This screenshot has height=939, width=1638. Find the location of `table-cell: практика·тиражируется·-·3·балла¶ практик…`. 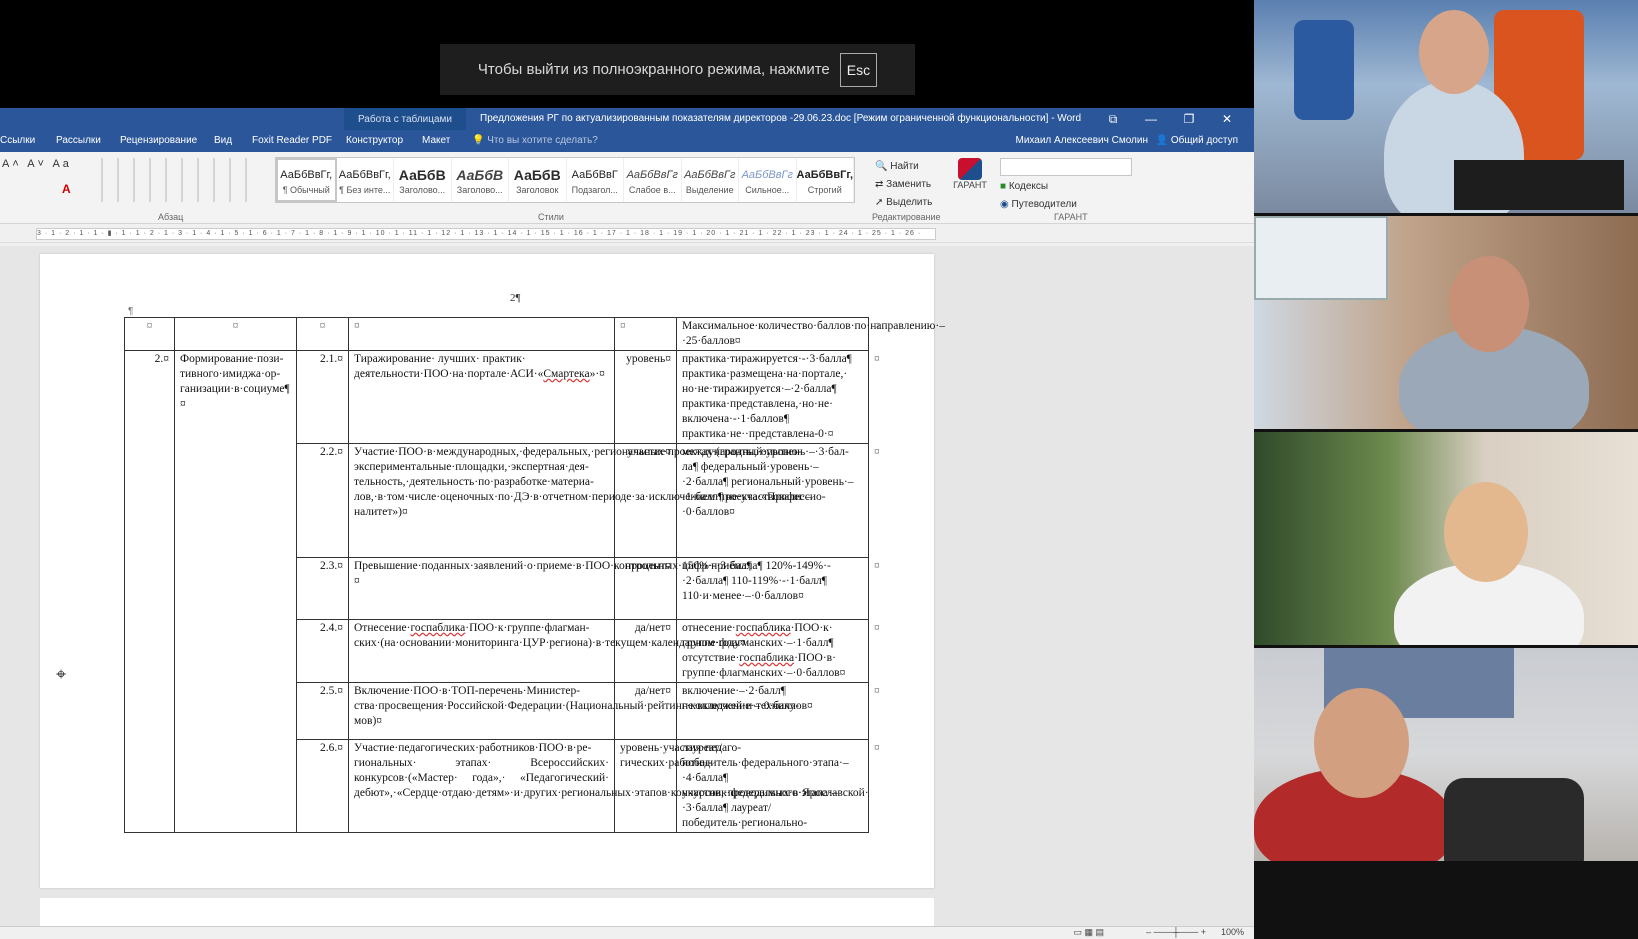

table-cell: практика·тиражируется·-·3·балла¶ практик… is located at coordinates (772, 397).